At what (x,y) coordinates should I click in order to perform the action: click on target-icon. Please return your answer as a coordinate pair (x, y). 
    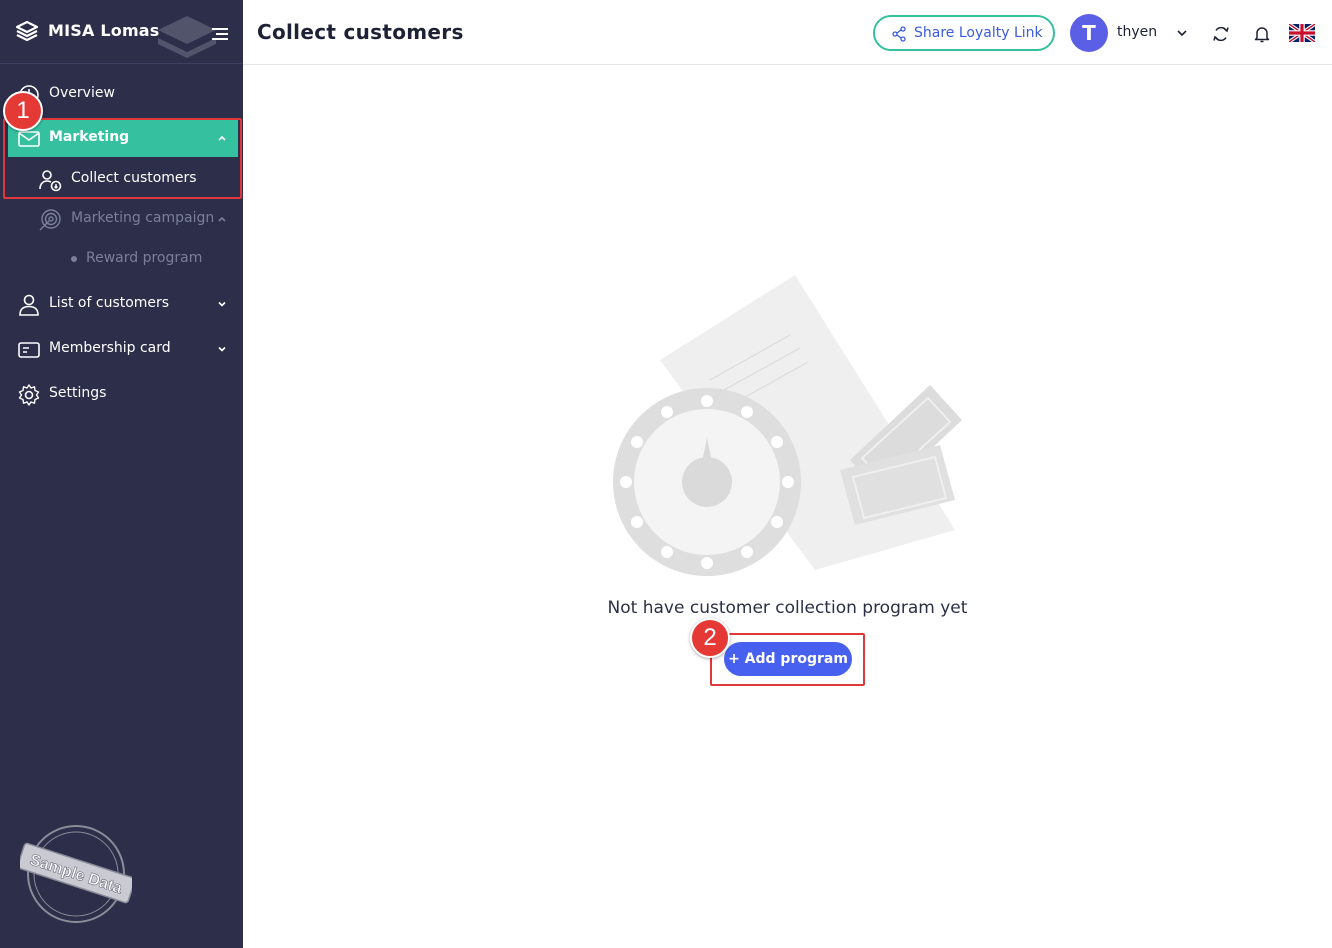
    Looking at the image, I should click on (50, 220).